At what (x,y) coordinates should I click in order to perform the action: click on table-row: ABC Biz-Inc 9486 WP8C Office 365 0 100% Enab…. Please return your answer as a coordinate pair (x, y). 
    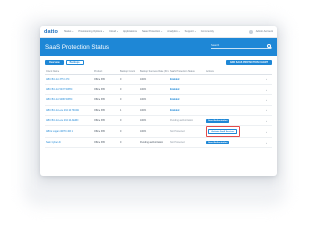
    Looking at the image, I should click on (158, 100).